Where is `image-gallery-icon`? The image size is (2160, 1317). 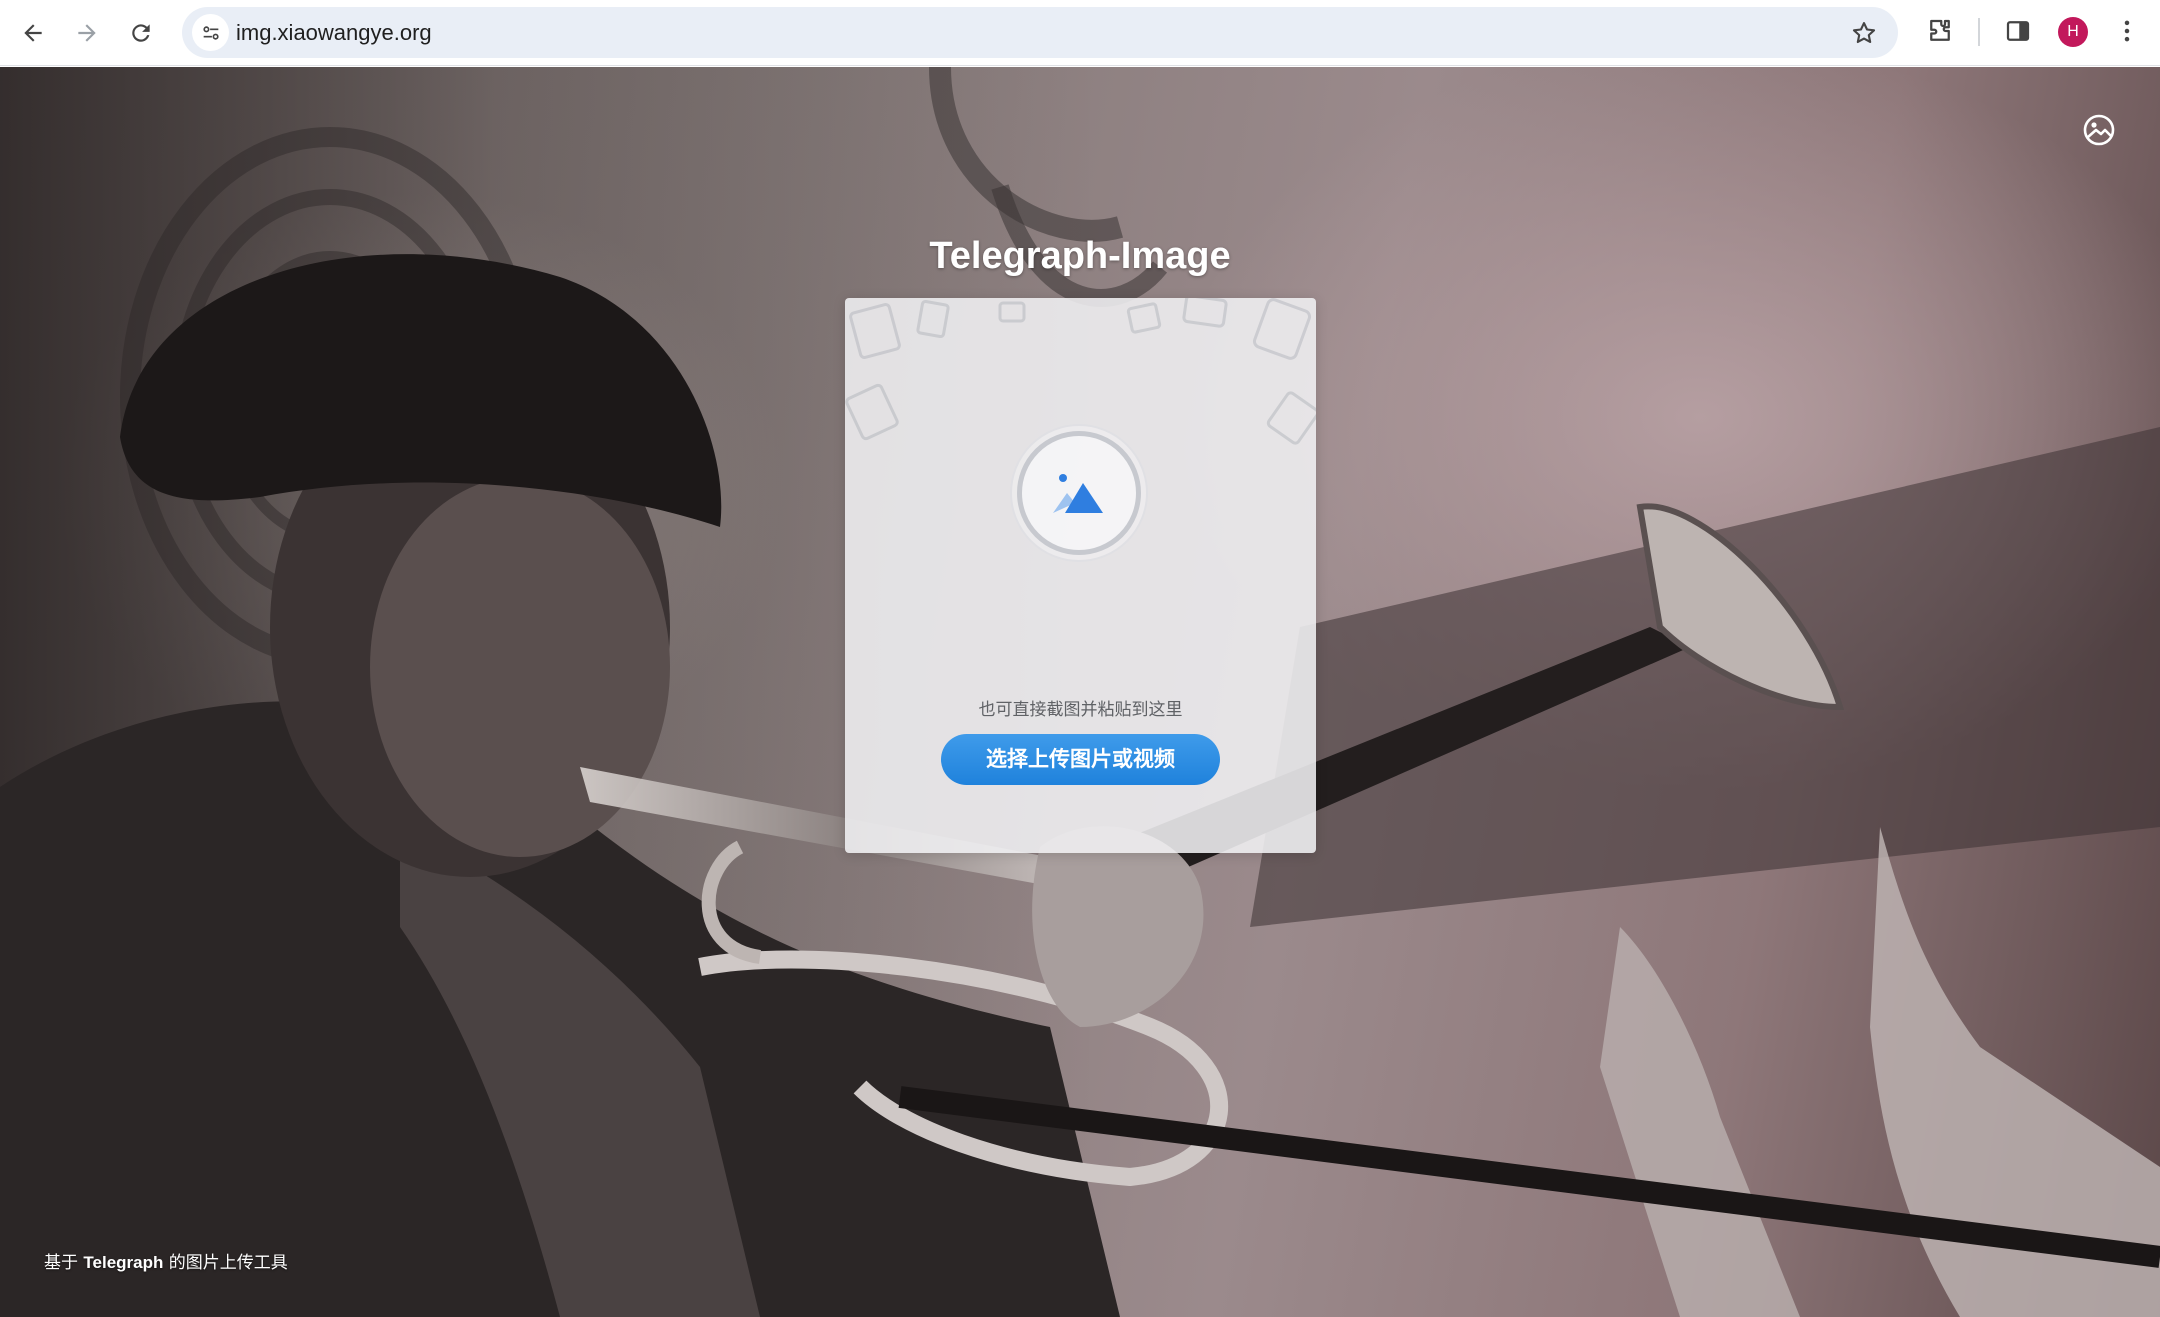
image-gallery-icon is located at coordinates (2099, 130).